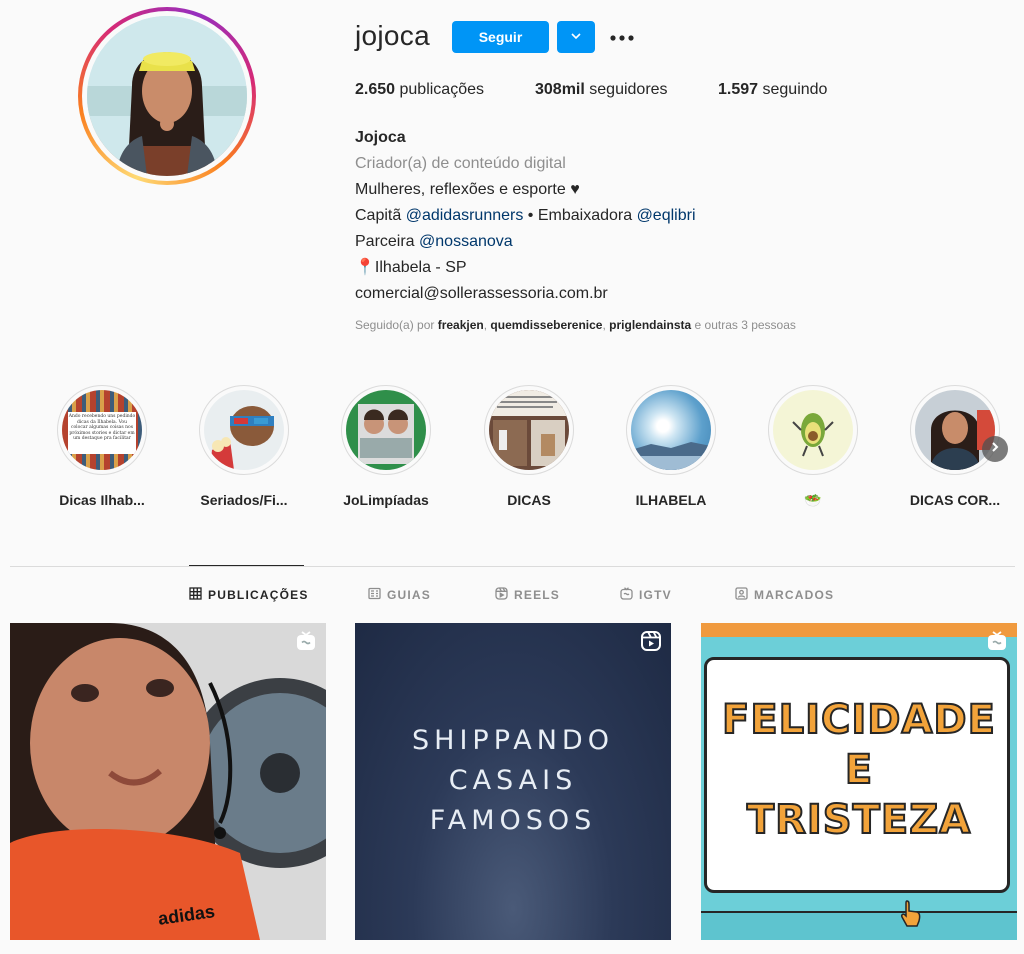  Describe the element at coordinates (380, 137) in the screenshot. I see `profile-full-name: Jojoca` at that location.